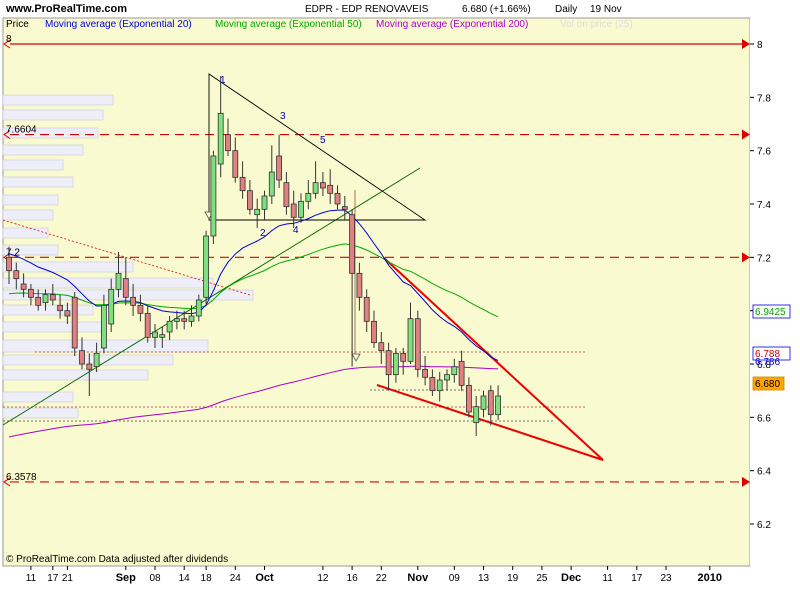 The height and width of the screenshot is (600, 800). Describe the element at coordinates (767, 362) in the screenshot. I see `ema50-value: 6.786` at that location.